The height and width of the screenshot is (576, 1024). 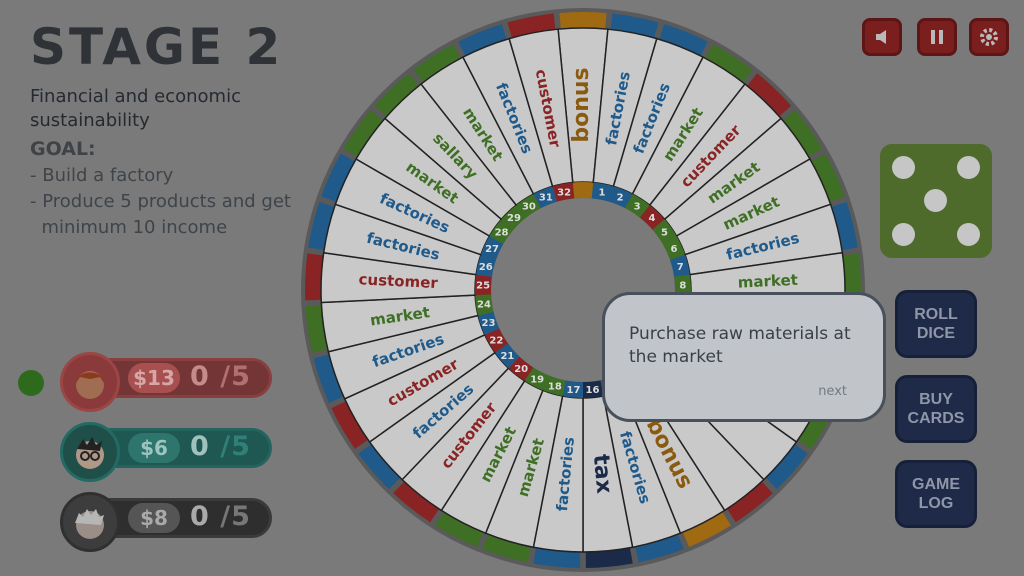 I want to click on space-icon-tab, so click(x=583, y=20).